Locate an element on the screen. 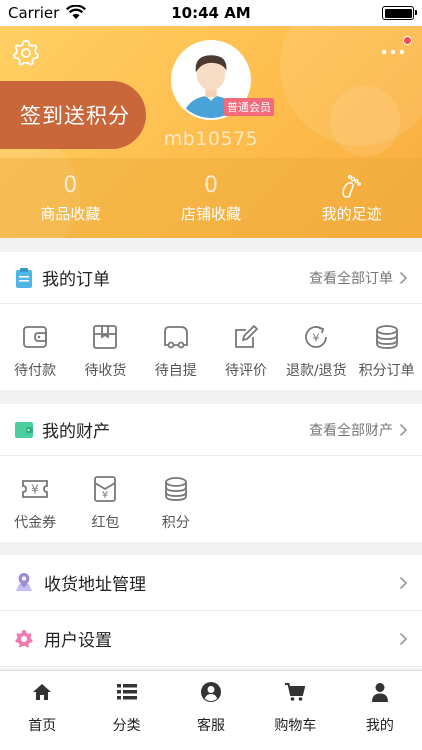 Image resolution: width=422 pixels, height=750 pixels. tab-label: 首页 is located at coordinates (42, 726).